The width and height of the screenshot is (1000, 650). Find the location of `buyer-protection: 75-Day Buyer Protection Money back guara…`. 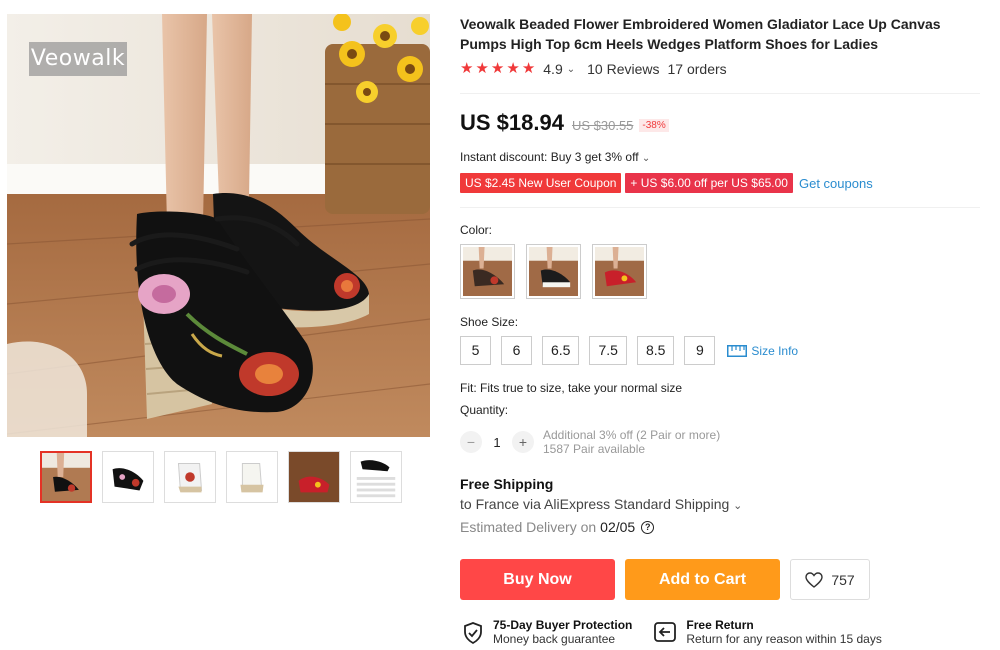

buyer-protection: 75-Day Buyer Protection Money back guara… is located at coordinates (547, 632).